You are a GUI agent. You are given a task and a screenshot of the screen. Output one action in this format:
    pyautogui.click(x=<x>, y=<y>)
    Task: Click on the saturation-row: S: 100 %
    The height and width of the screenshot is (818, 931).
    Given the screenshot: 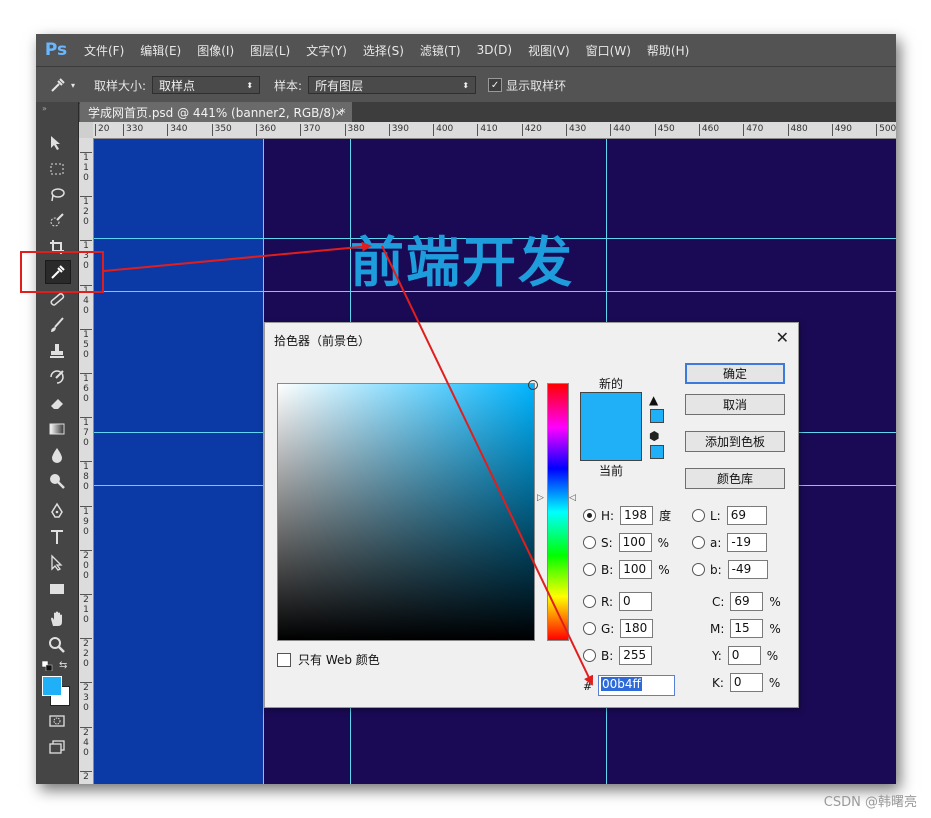 What is the action you would take?
    pyautogui.click(x=626, y=542)
    